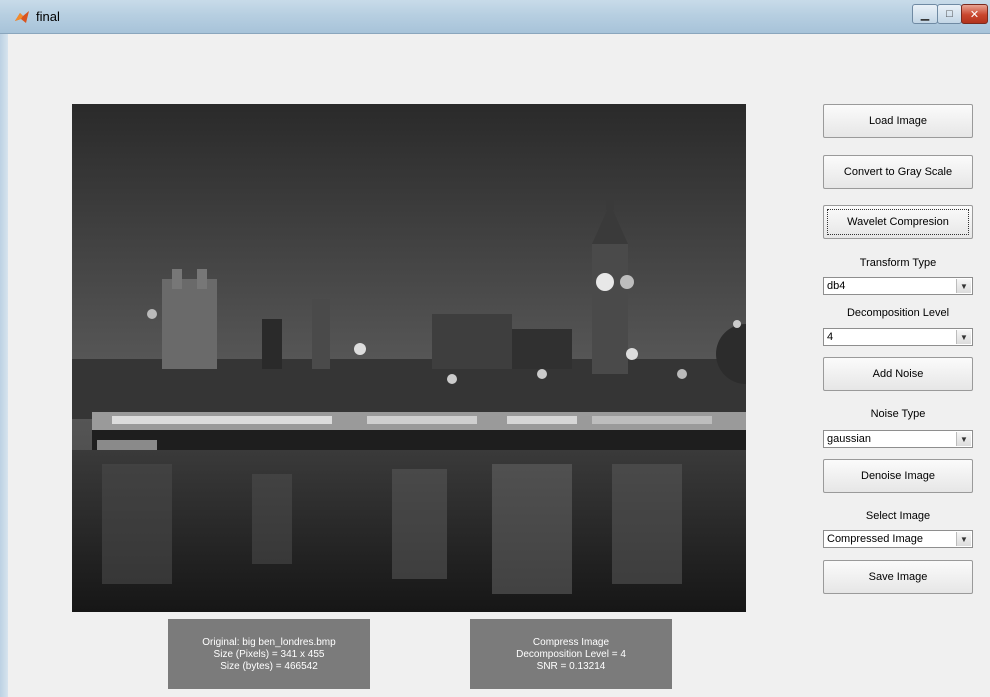 The height and width of the screenshot is (697, 990). I want to click on transform-type-label: Transform Type, so click(898, 263).